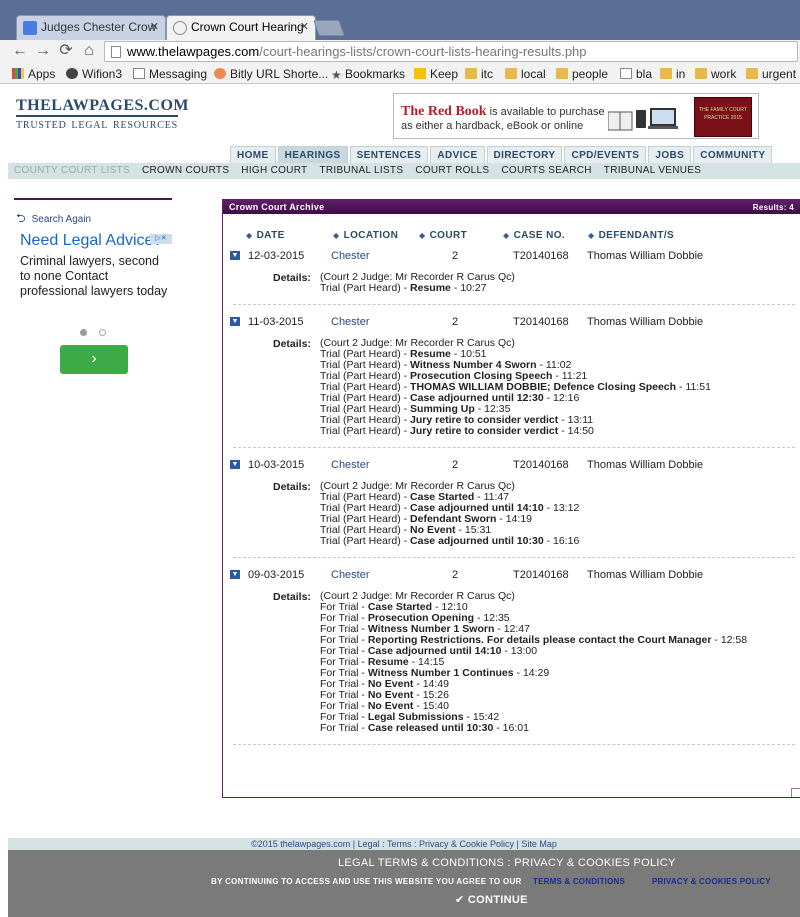 The image size is (800, 917). What do you see at coordinates (276, 256) in the screenshot?
I see `case-date: 12-03-2015` at bounding box center [276, 256].